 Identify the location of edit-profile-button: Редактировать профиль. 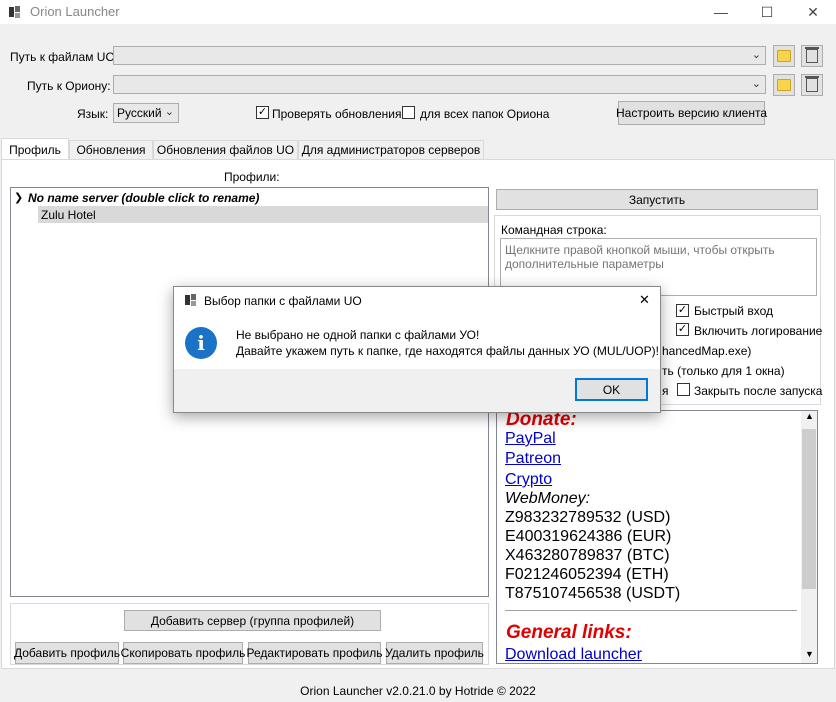
(314, 653).